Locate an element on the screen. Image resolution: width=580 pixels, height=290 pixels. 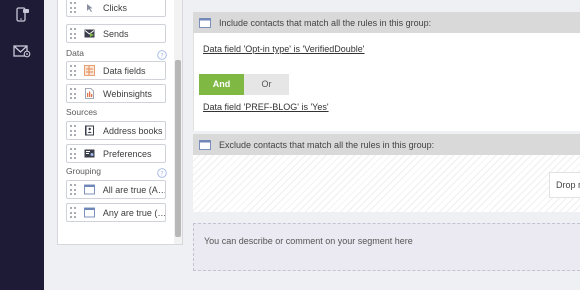
tool-webinsights: Webinsights is located at coordinates (116, 93).